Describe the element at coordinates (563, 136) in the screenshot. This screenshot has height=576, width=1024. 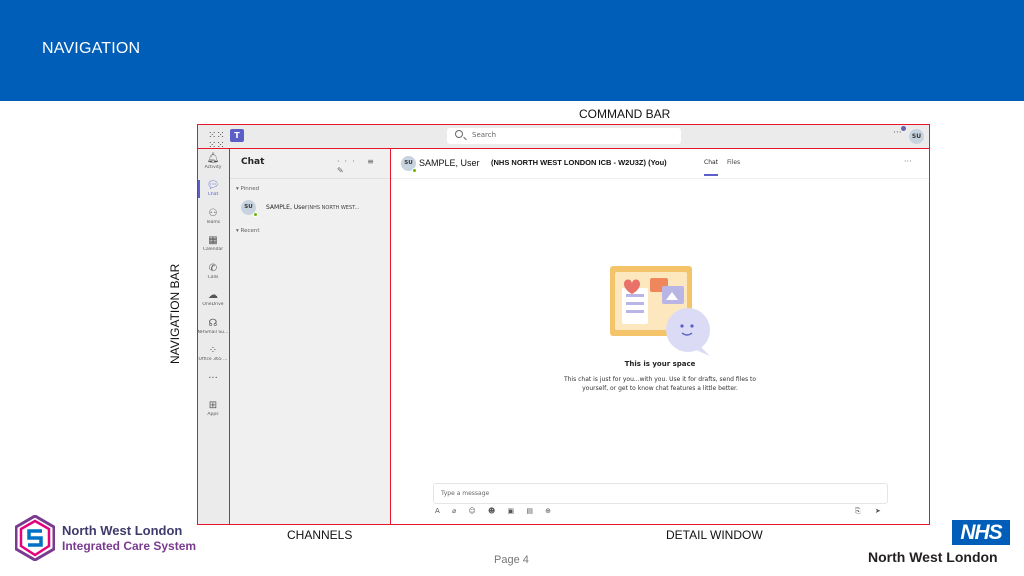
I see `command-bar-highlight` at that location.